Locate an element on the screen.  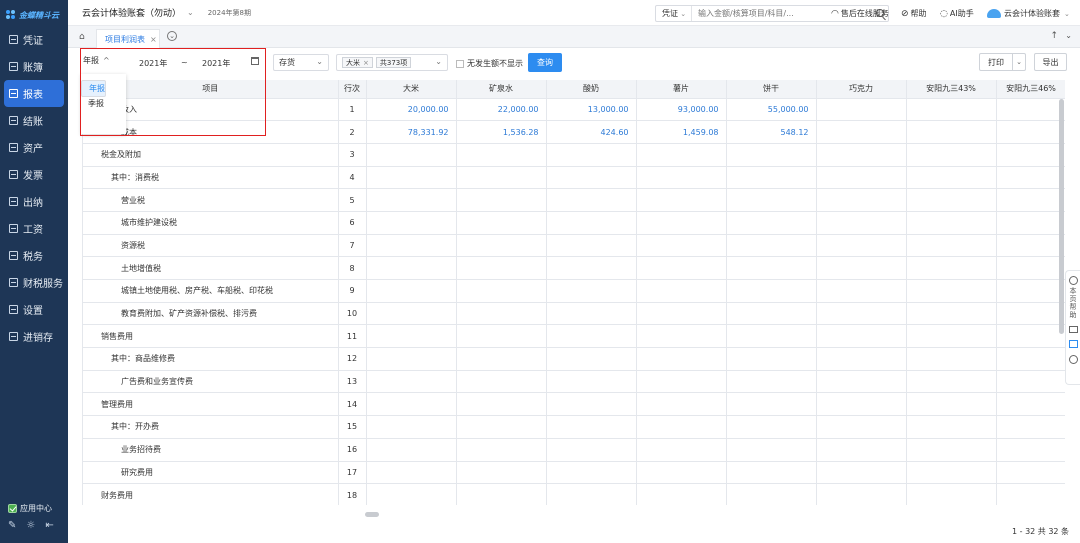
table-row: 研究费用 17 is located at coordinates (574, 473).